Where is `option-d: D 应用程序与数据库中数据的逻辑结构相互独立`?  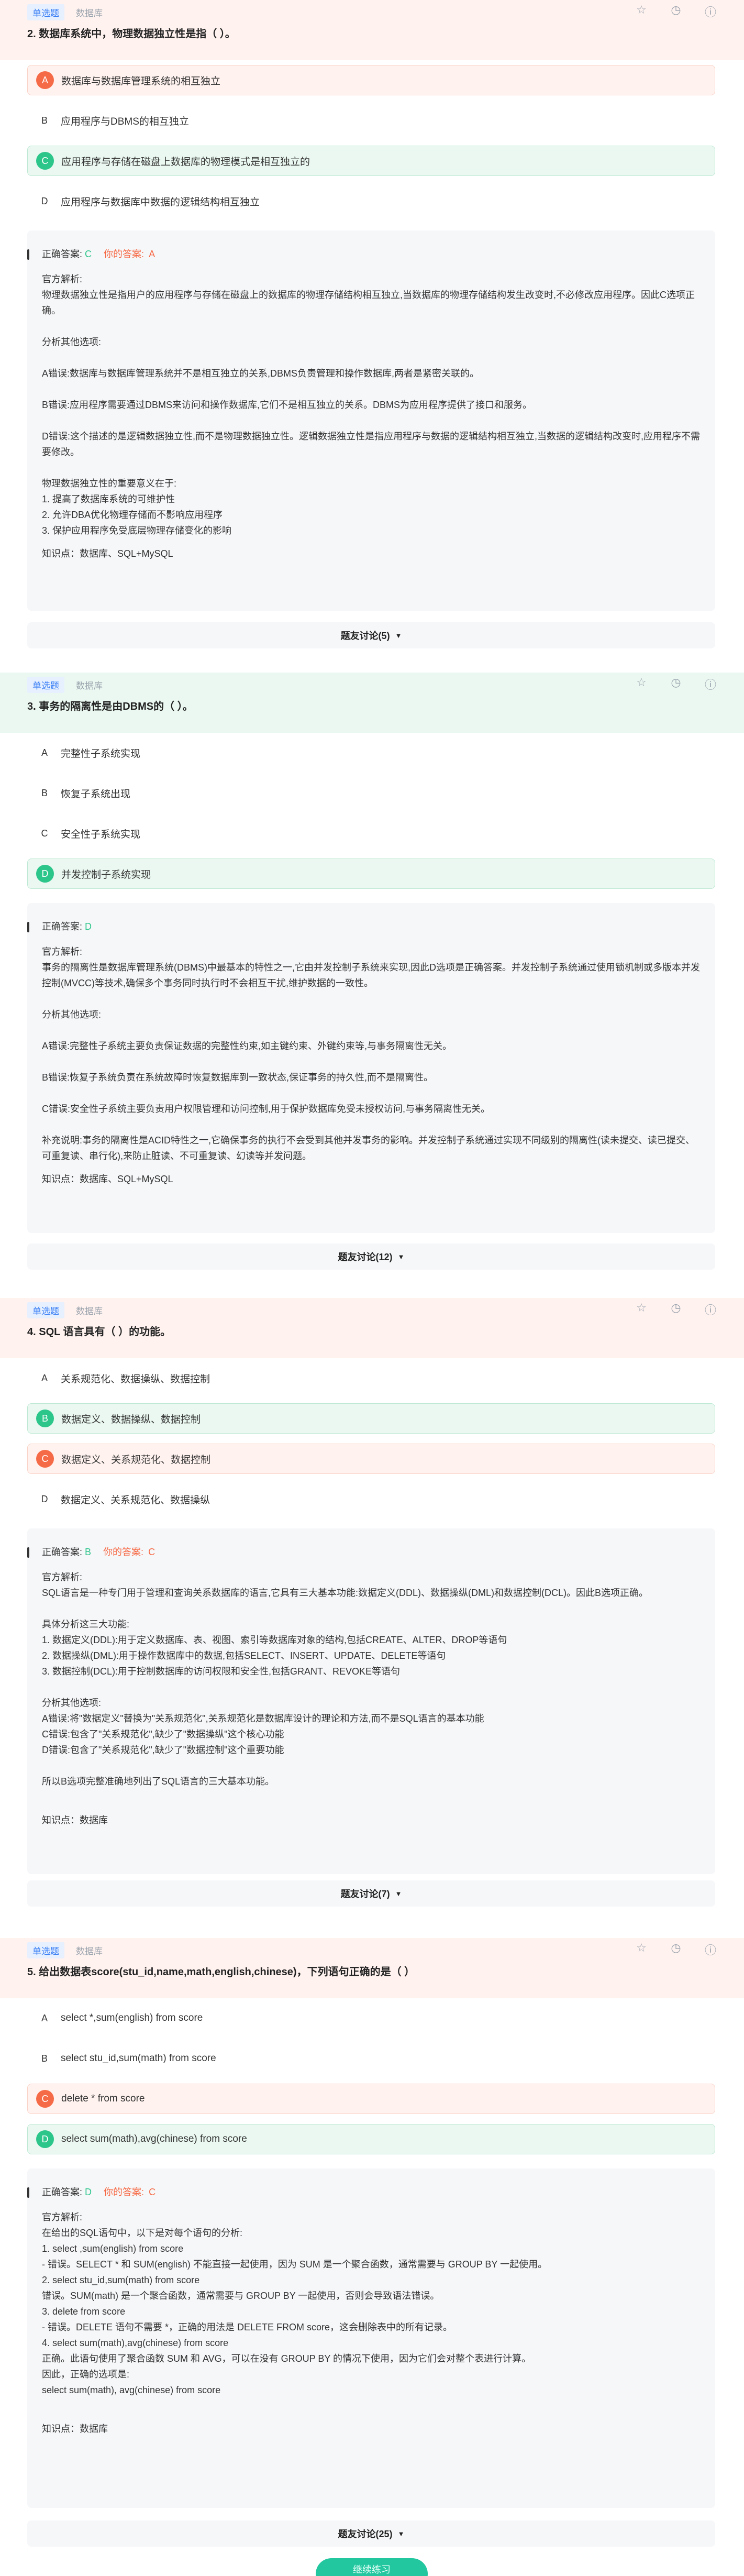 option-d: D 应用程序与数据库中数据的逻辑结构相互独立 is located at coordinates (371, 201).